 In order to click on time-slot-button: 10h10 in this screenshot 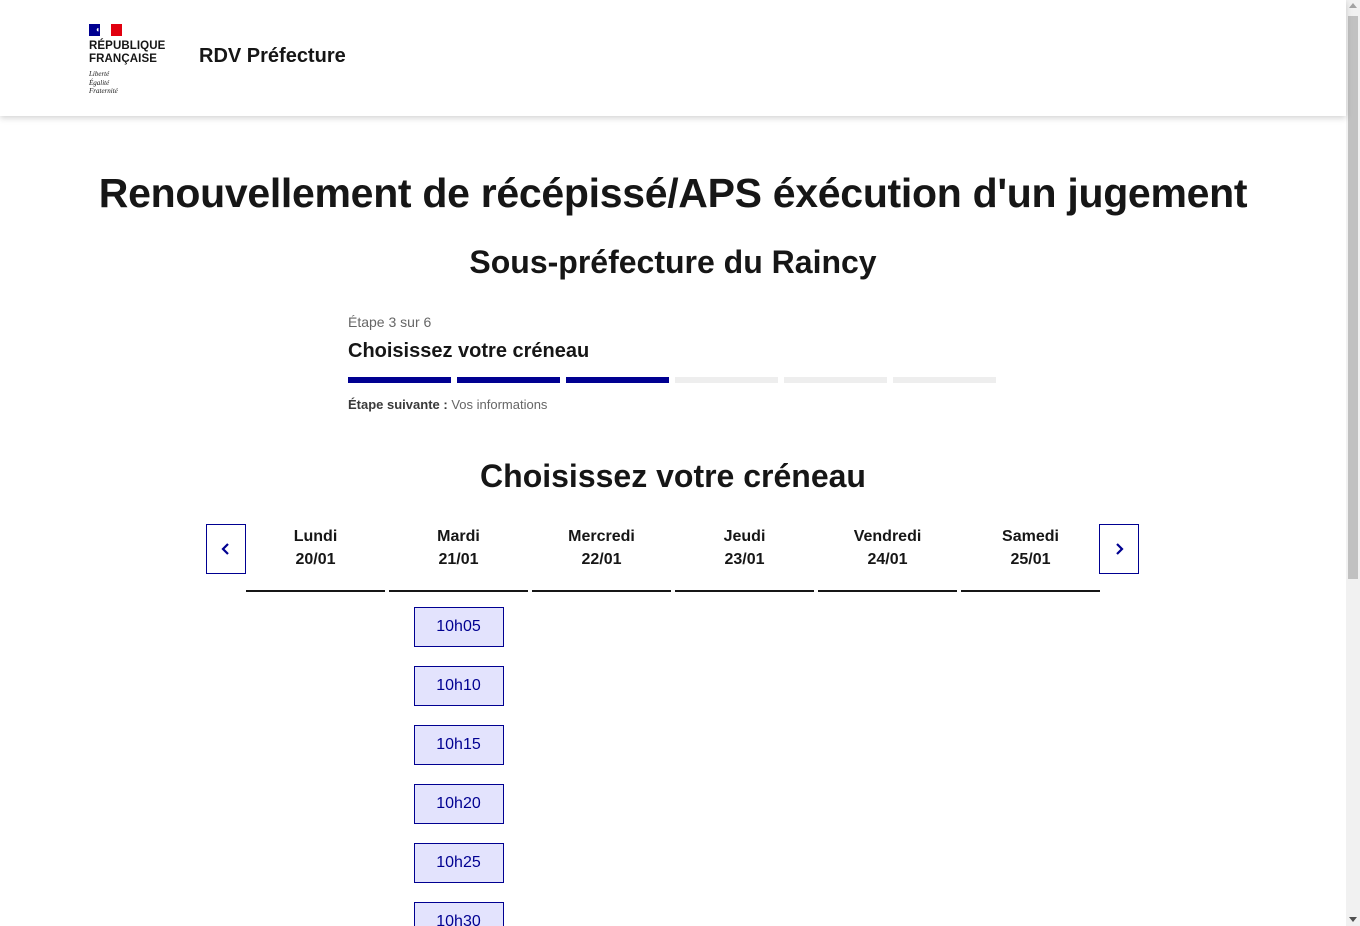, I will do `click(458, 686)`.